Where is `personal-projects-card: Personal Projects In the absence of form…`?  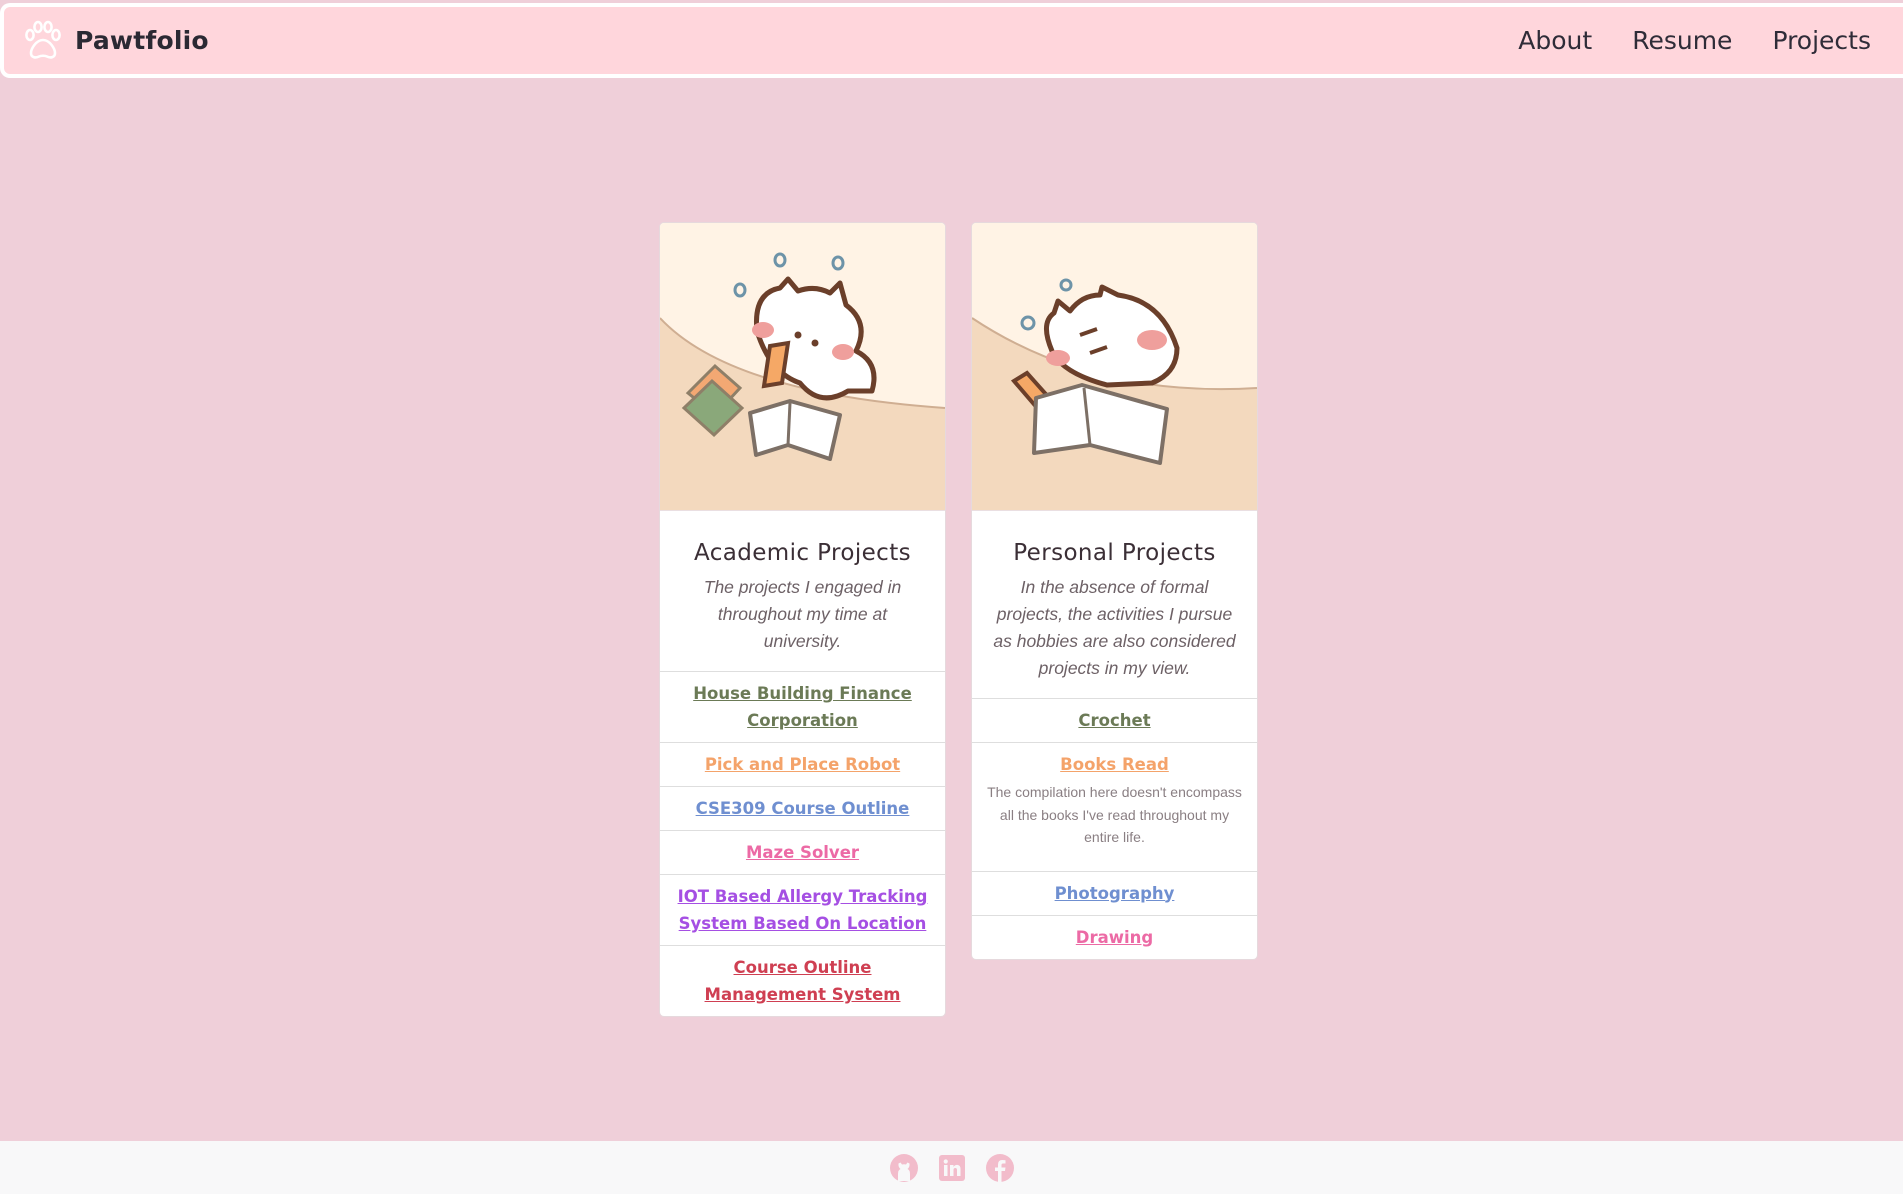
personal-projects-card: Personal Projects In the absence of form… is located at coordinates (1114, 591).